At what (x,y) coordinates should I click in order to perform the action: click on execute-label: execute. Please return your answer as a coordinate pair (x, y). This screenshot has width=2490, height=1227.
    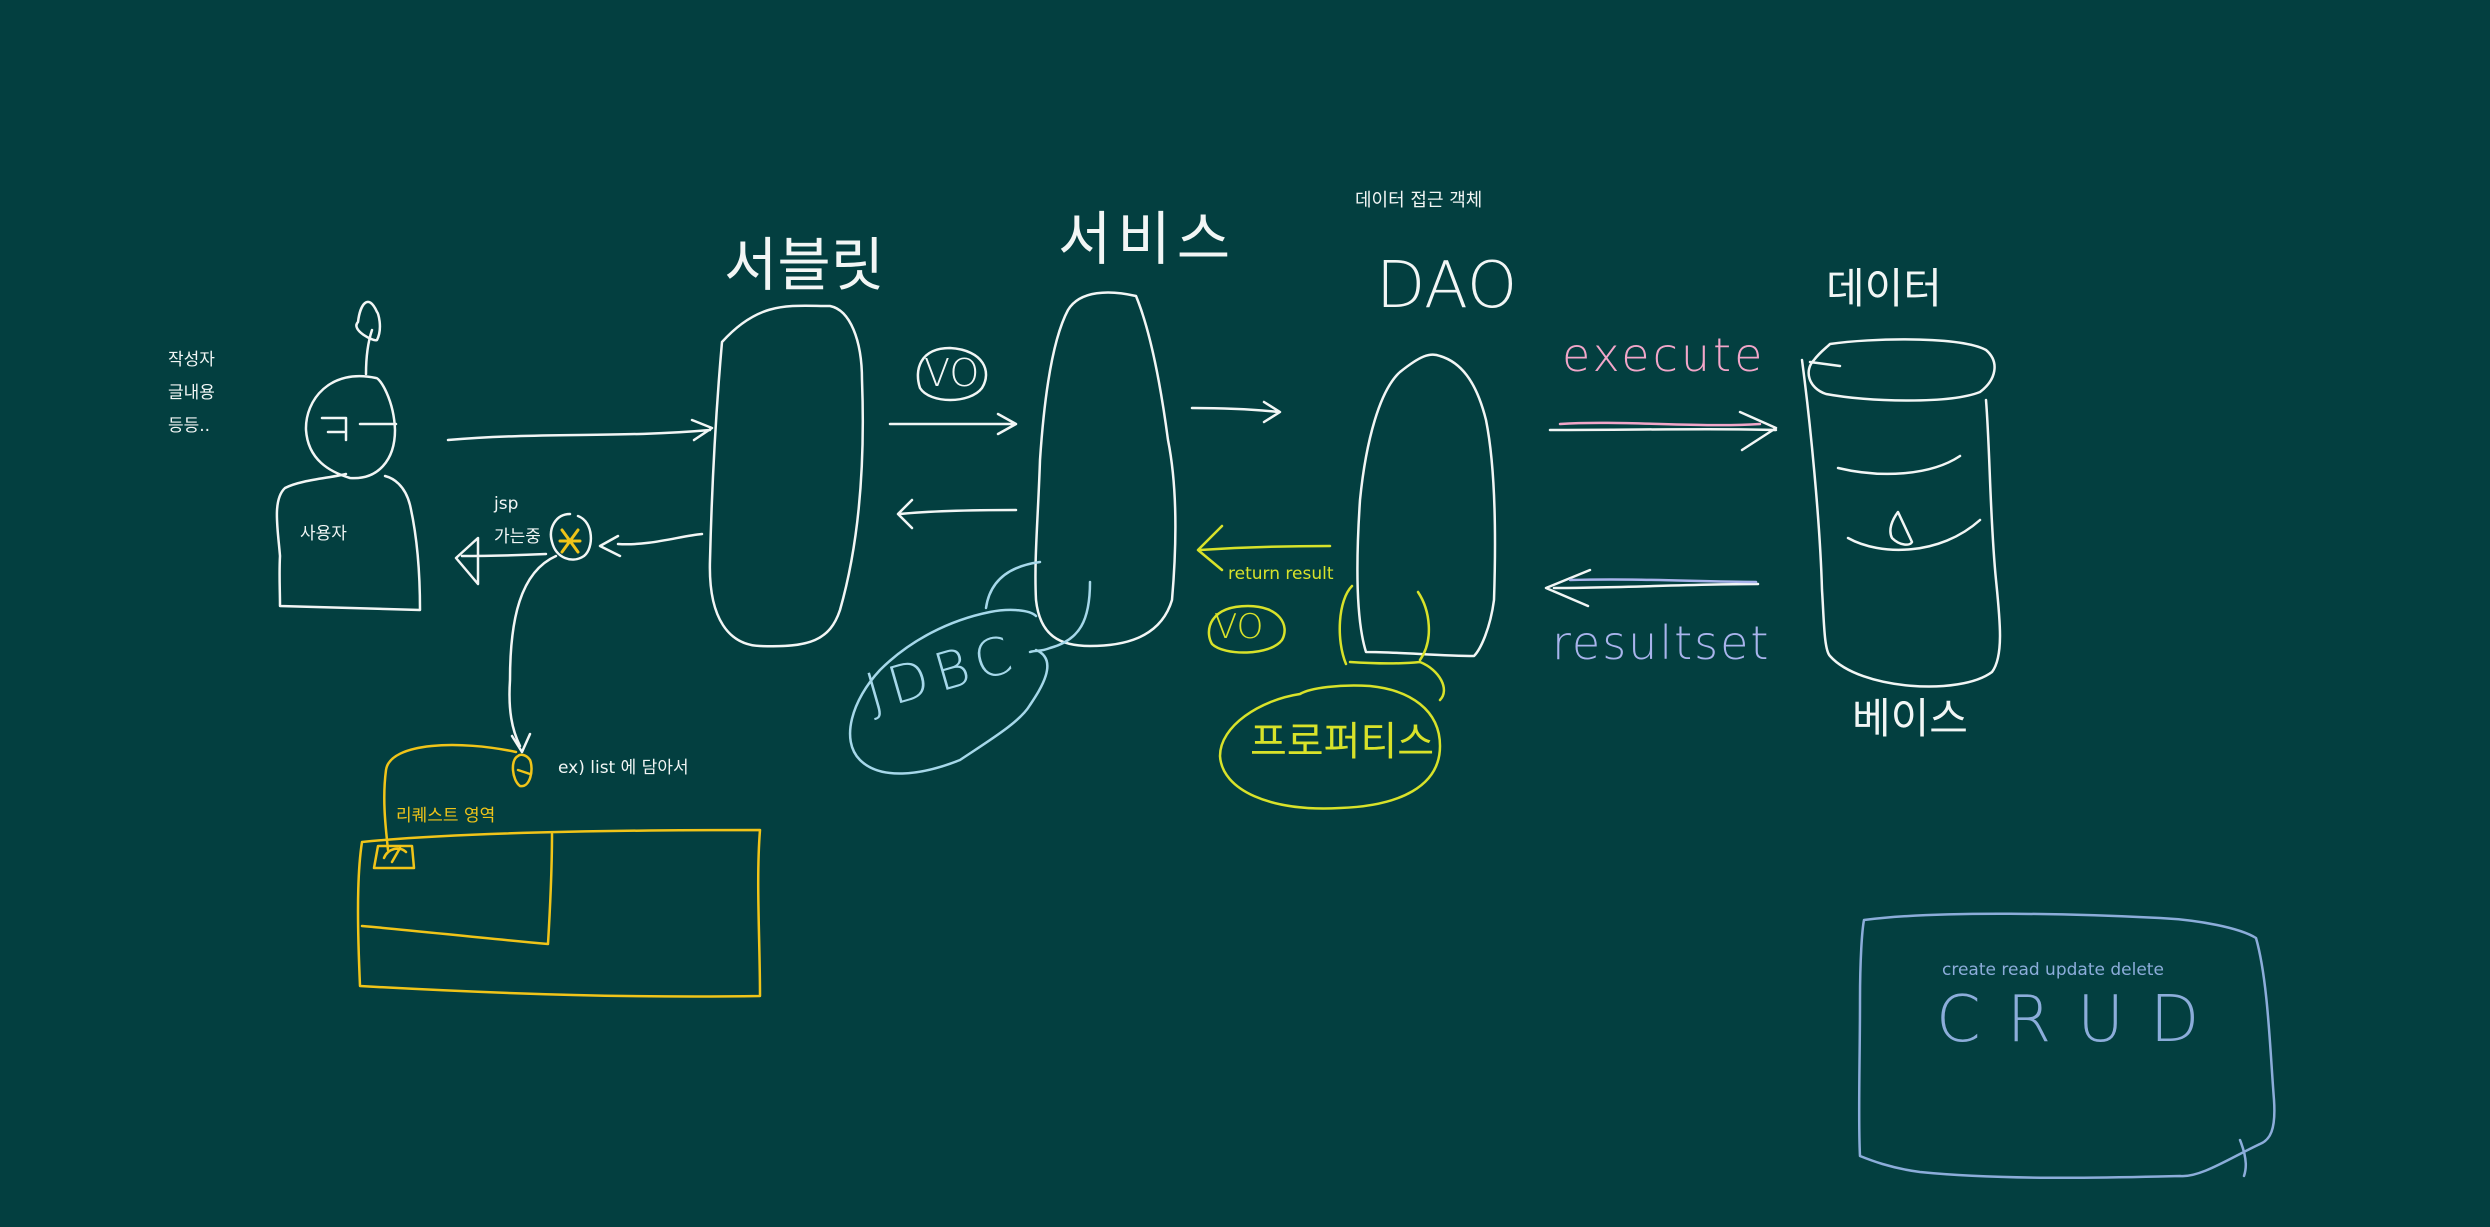
    Looking at the image, I should click on (1664, 355).